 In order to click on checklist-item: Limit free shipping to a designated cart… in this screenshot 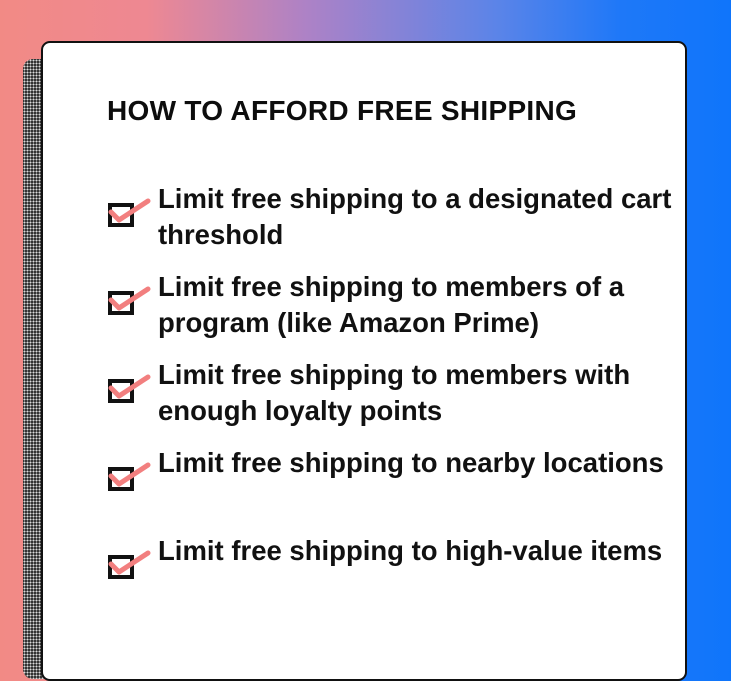, I will do `click(397, 223)`.